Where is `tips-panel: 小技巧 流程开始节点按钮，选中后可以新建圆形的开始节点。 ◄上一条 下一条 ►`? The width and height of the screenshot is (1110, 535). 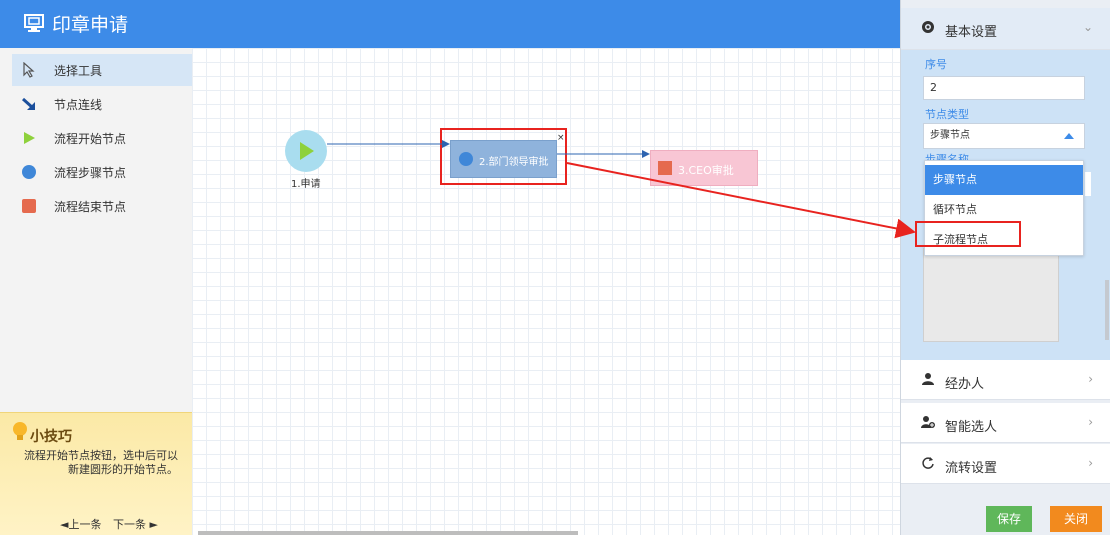
tips-panel: 小技巧 流程开始节点按钮，选中后可以新建圆形的开始节点。 ◄上一条 下一条 ► is located at coordinates (96, 473).